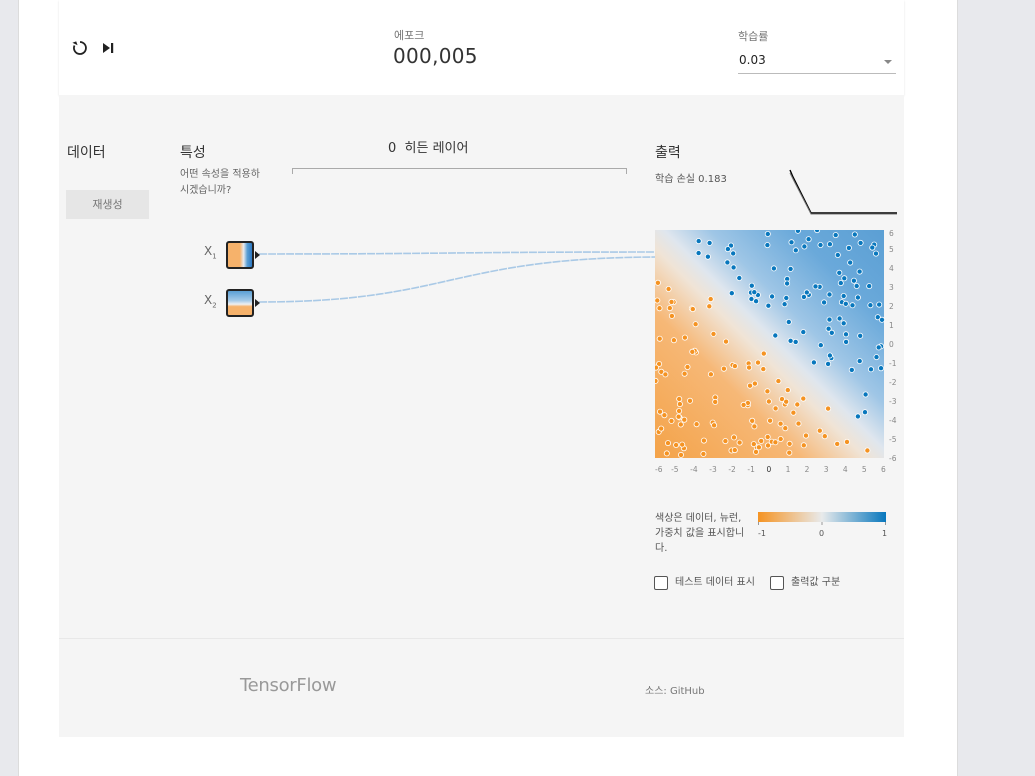 This screenshot has width=1035, height=776. Describe the element at coordinates (704, 592) in the screenshot. I see `show-test-data-checkbox: 테스트 데이터 표시` at that location.